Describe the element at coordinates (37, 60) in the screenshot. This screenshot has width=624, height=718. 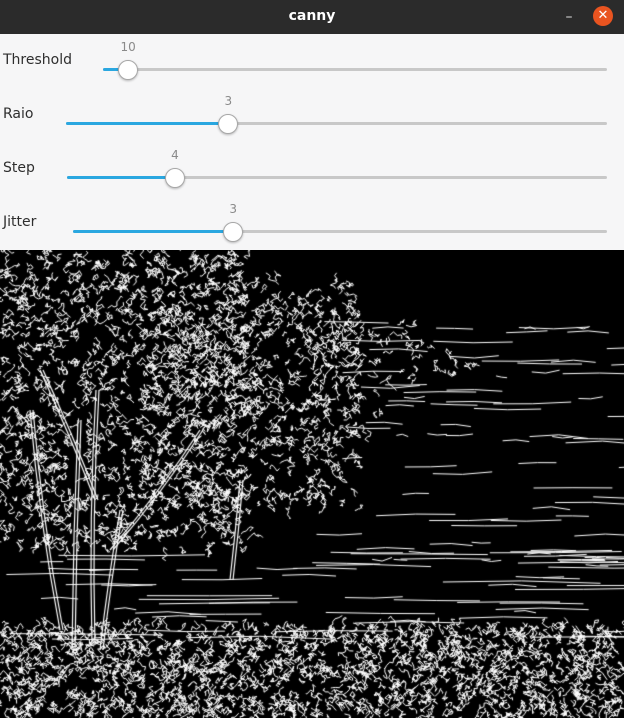
I see `threshold-label: Threshold` at that location.